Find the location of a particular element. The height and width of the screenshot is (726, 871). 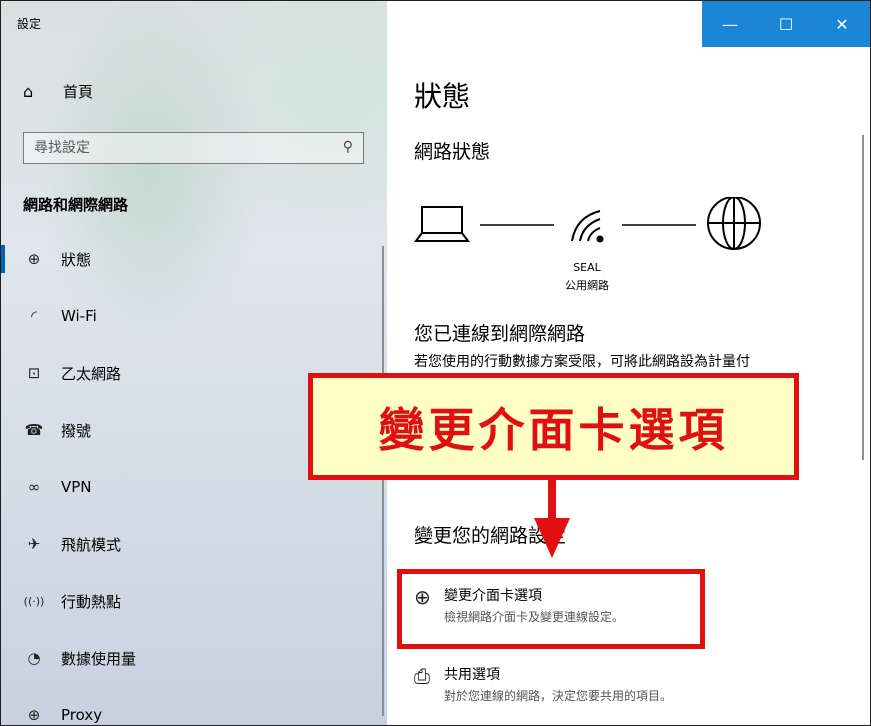

airplane-icon: ✈ is located at coordinates (34, 544).